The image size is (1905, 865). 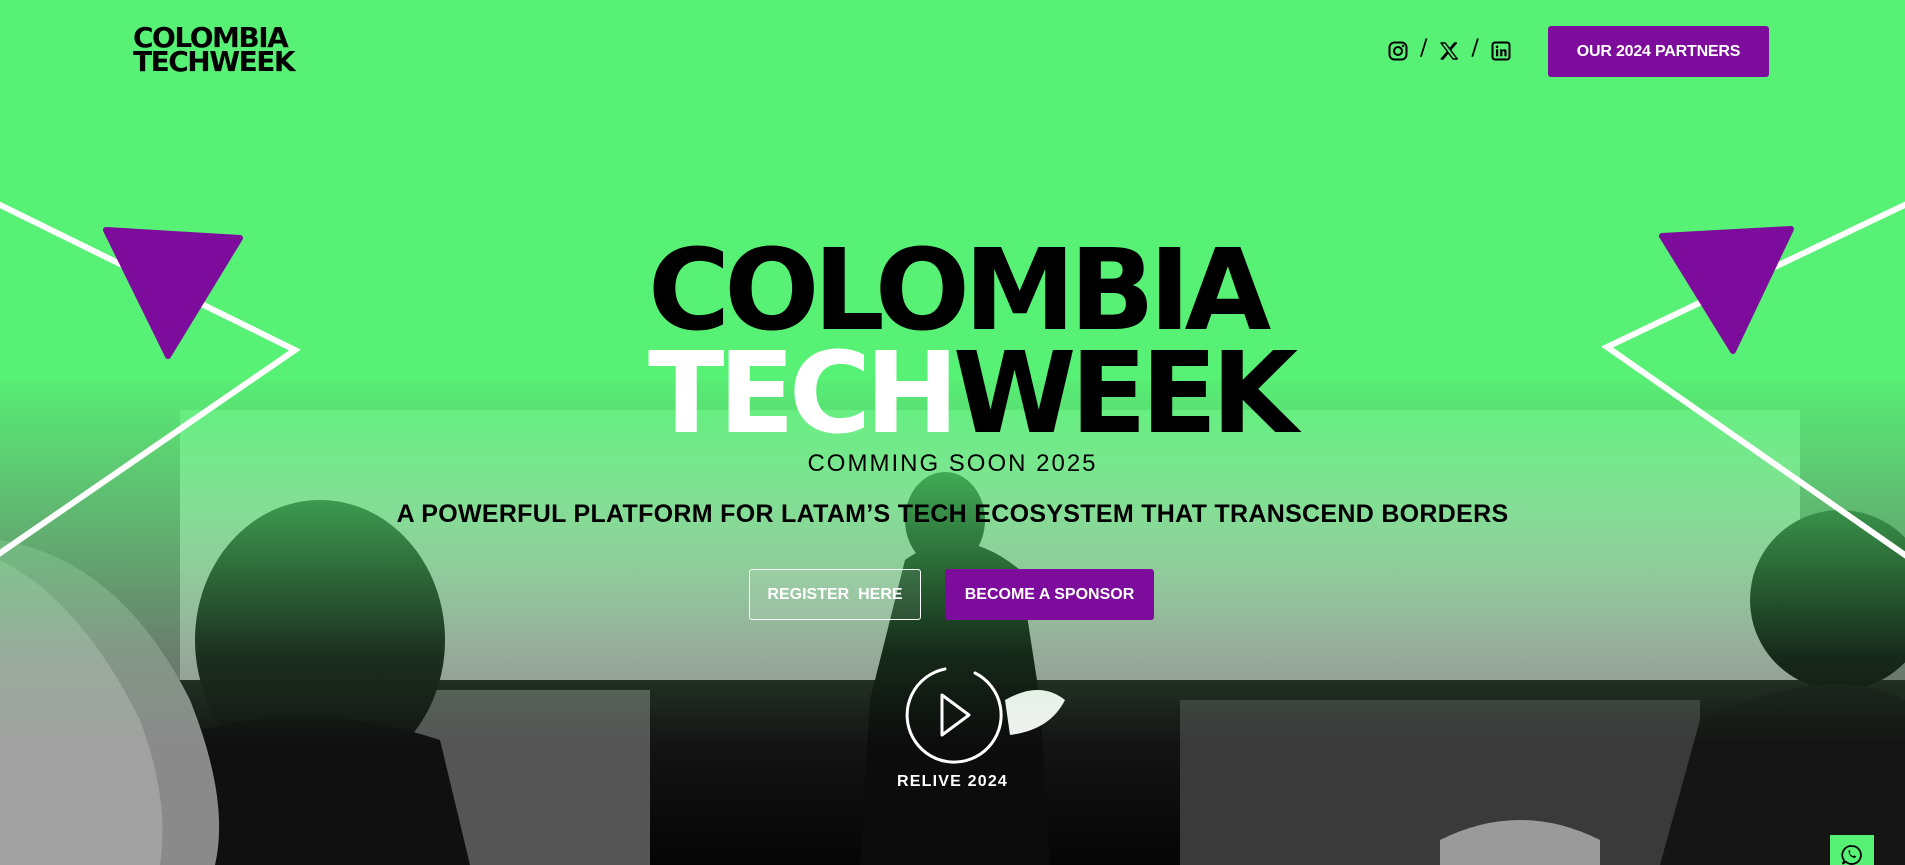 What do you see at coordinates (952, 715) in the screenshot?
I see `play-circle-icon` at bounding box center [952, 715].